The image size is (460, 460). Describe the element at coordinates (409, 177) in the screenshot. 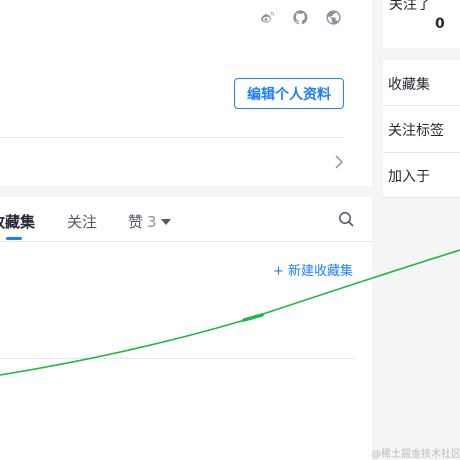

I see `sidebar-item-joined: 加入于` at that location.